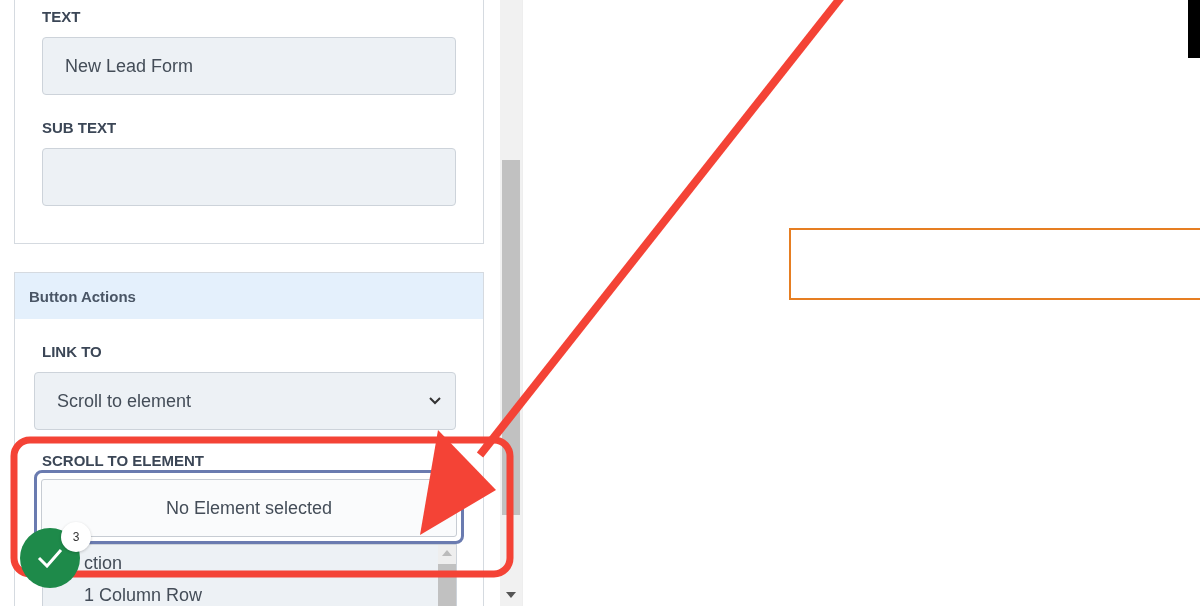 This screenshot has height=606, width=1200. Describe the element at coordinates (245, 401) in the screenshot. I see `link-to-dropdown: Scroll to element` at that location.